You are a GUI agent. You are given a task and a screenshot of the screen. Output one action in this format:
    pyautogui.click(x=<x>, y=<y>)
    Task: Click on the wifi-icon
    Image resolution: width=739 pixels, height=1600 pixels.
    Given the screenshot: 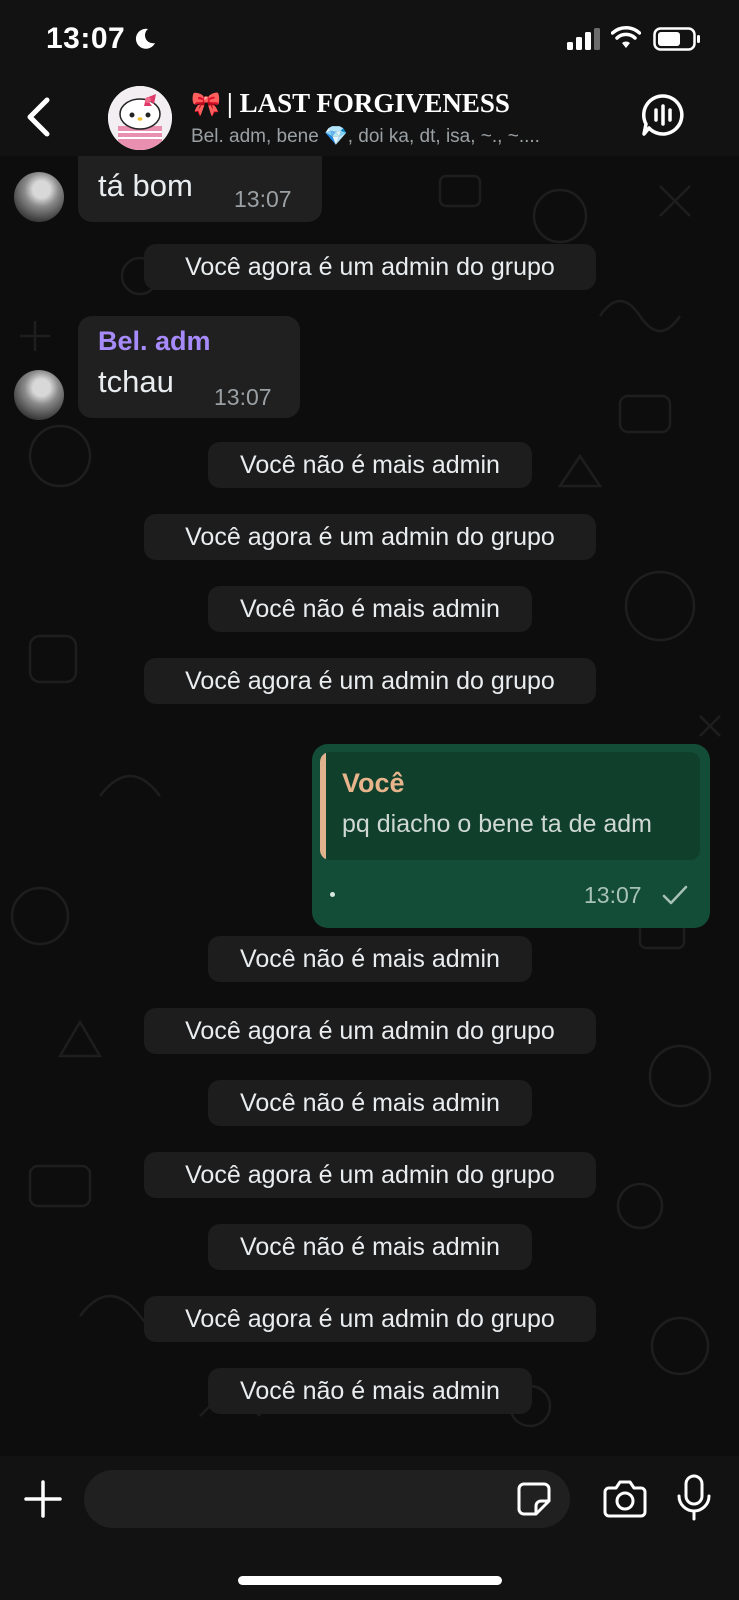 What is the action you would take?
    pyautogui.click(x=626, y=37)
    